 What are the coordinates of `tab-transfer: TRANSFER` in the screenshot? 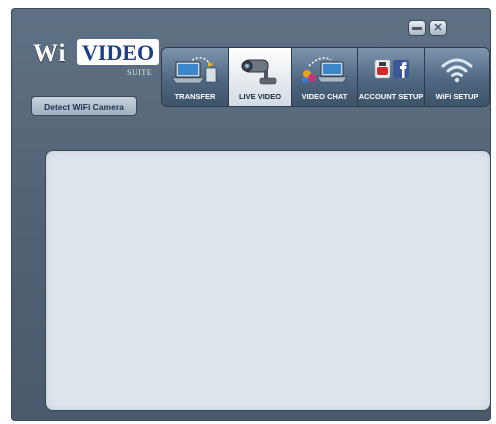 It's located at (194, 77).